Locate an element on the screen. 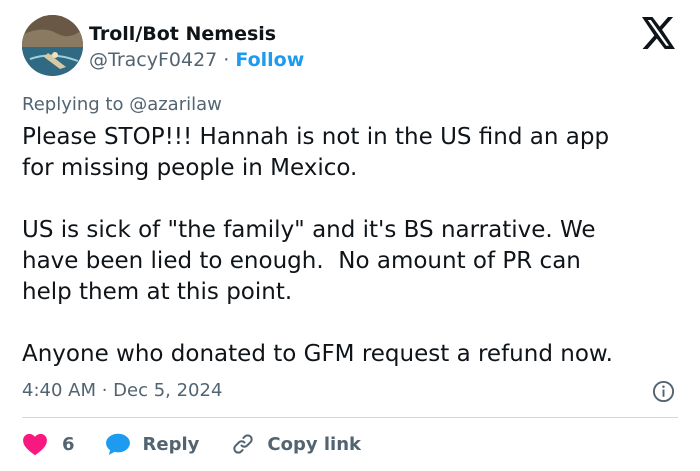 The height and width of the screenshot is (471, 700). like-count: 6 is located at coordinates (68, 444).